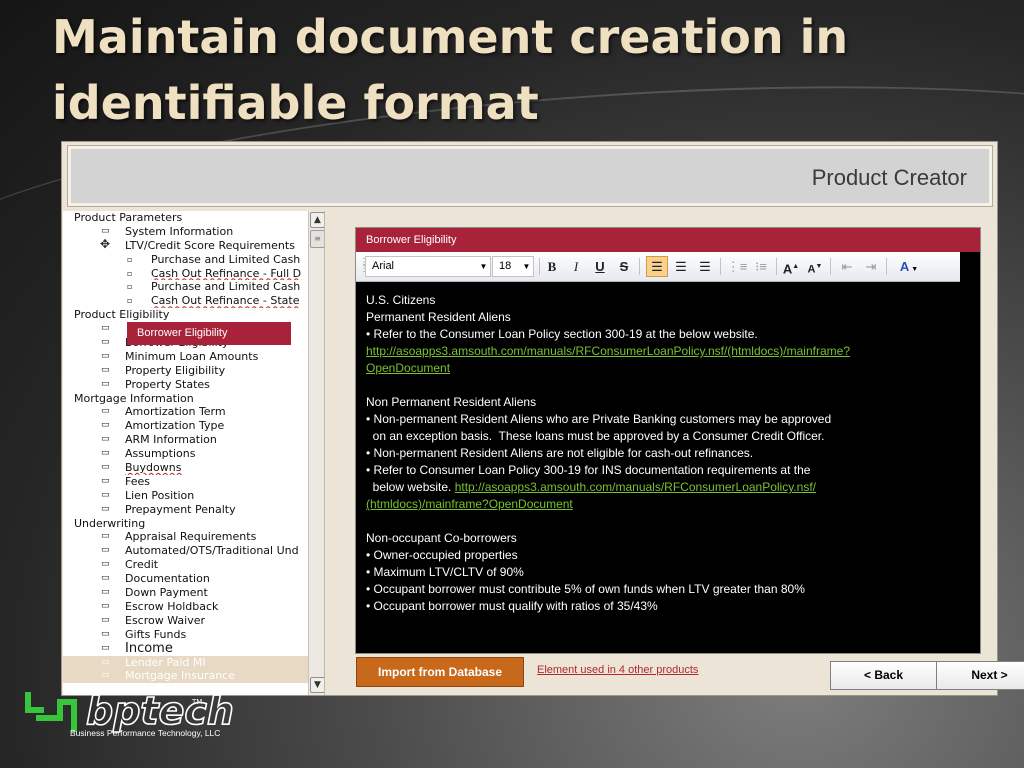  Describe the element at coordinates (185, 676) in the screenshot. I see `tree-item: ▭ Mortgage Insurance` at that location.